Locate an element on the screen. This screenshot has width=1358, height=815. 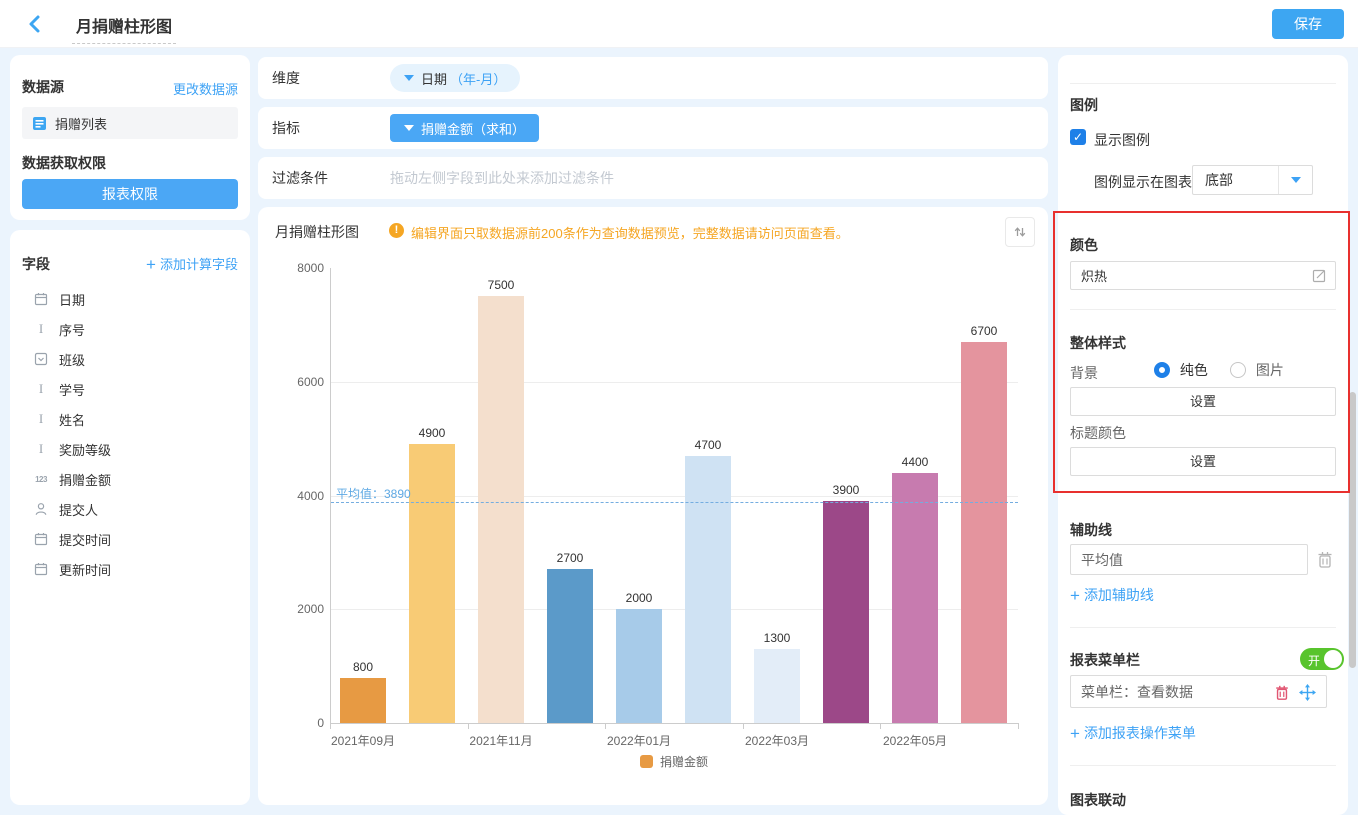
report-permission-button: 报表权限 is located at coordinates (130, 194).